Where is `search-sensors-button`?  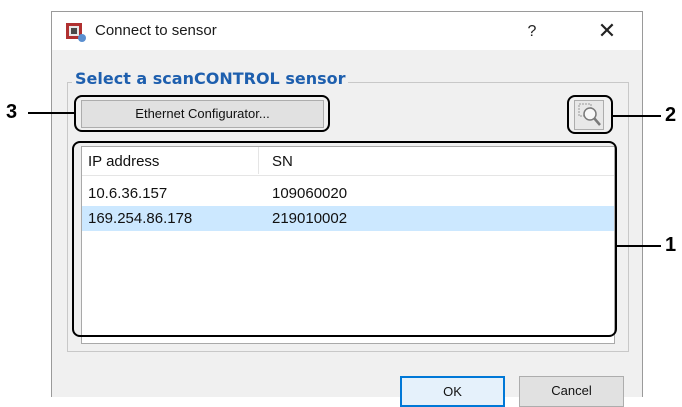
search-sensors-button is located at coordinates (589, 115).